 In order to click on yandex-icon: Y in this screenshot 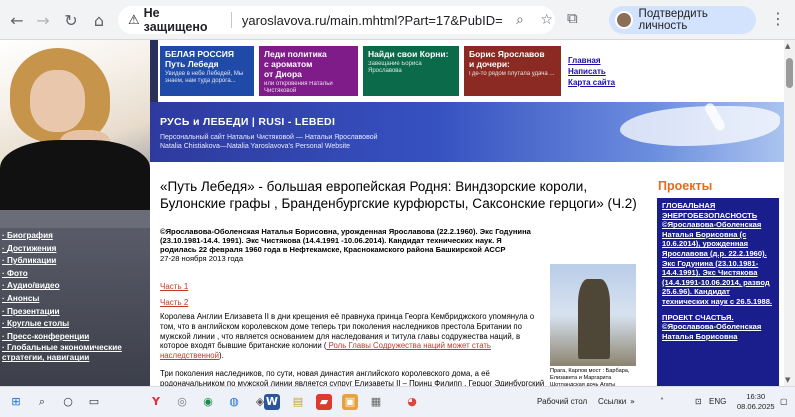, I will do `click(156, 402)`.